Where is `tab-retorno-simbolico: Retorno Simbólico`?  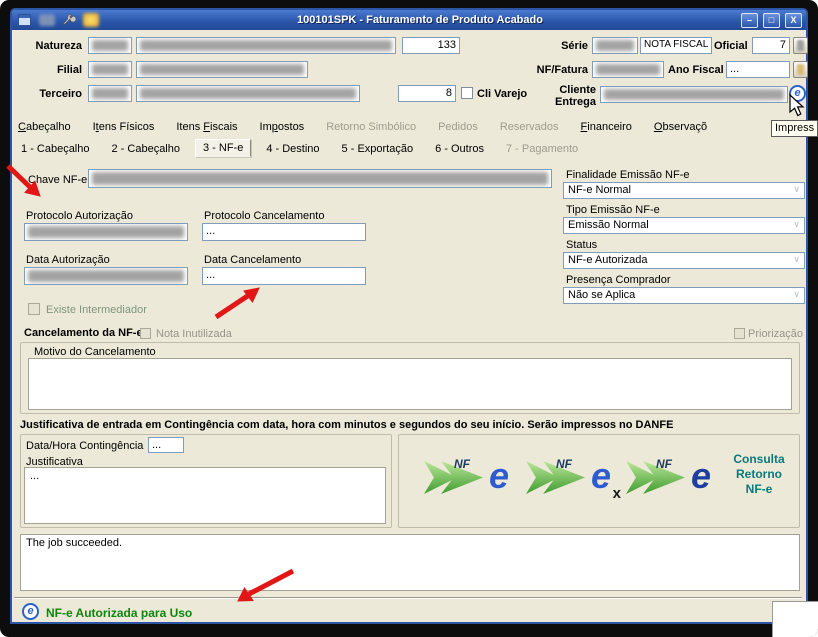 tab-retorno-simbolico: Retorno Simbólico is located at coordinates (371, 127).